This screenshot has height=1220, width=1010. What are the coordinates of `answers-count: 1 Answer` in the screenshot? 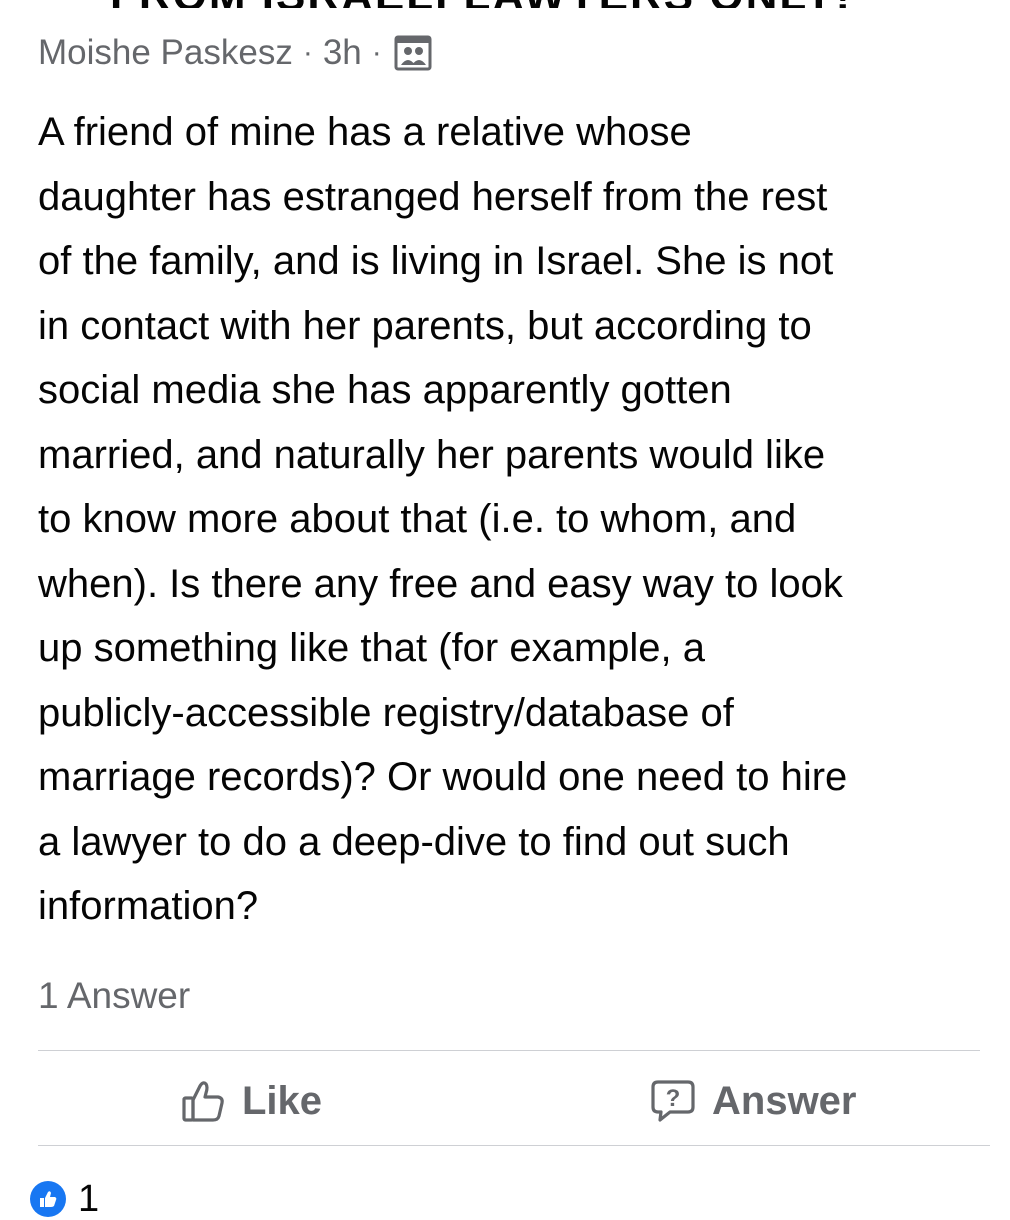 It's located at (114, 996).